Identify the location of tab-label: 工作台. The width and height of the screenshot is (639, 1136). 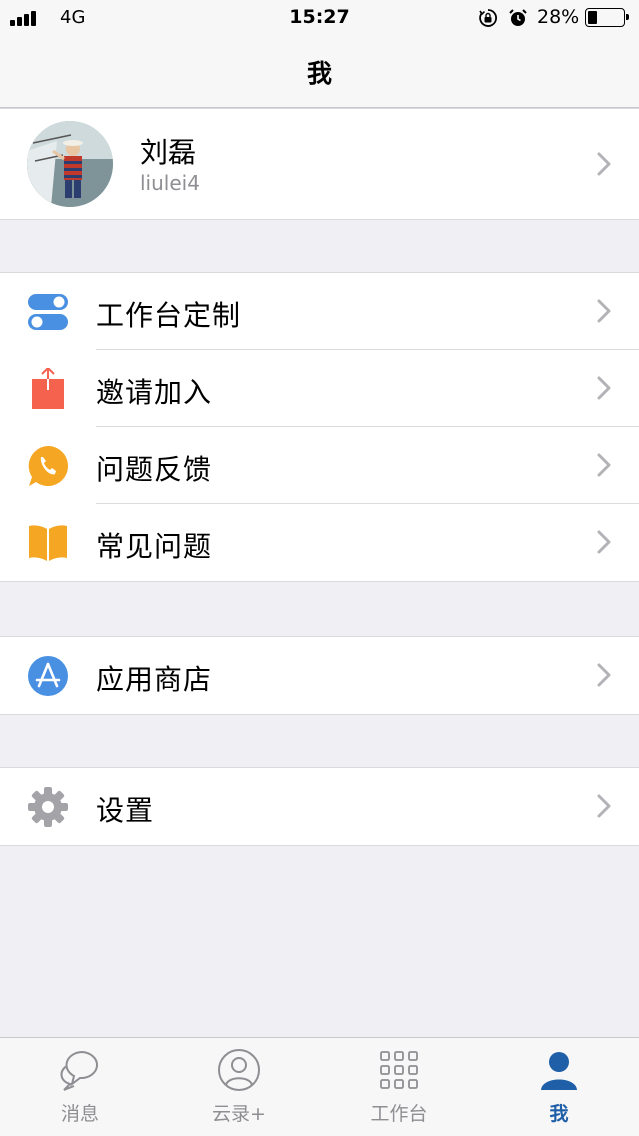
(399, 1114).